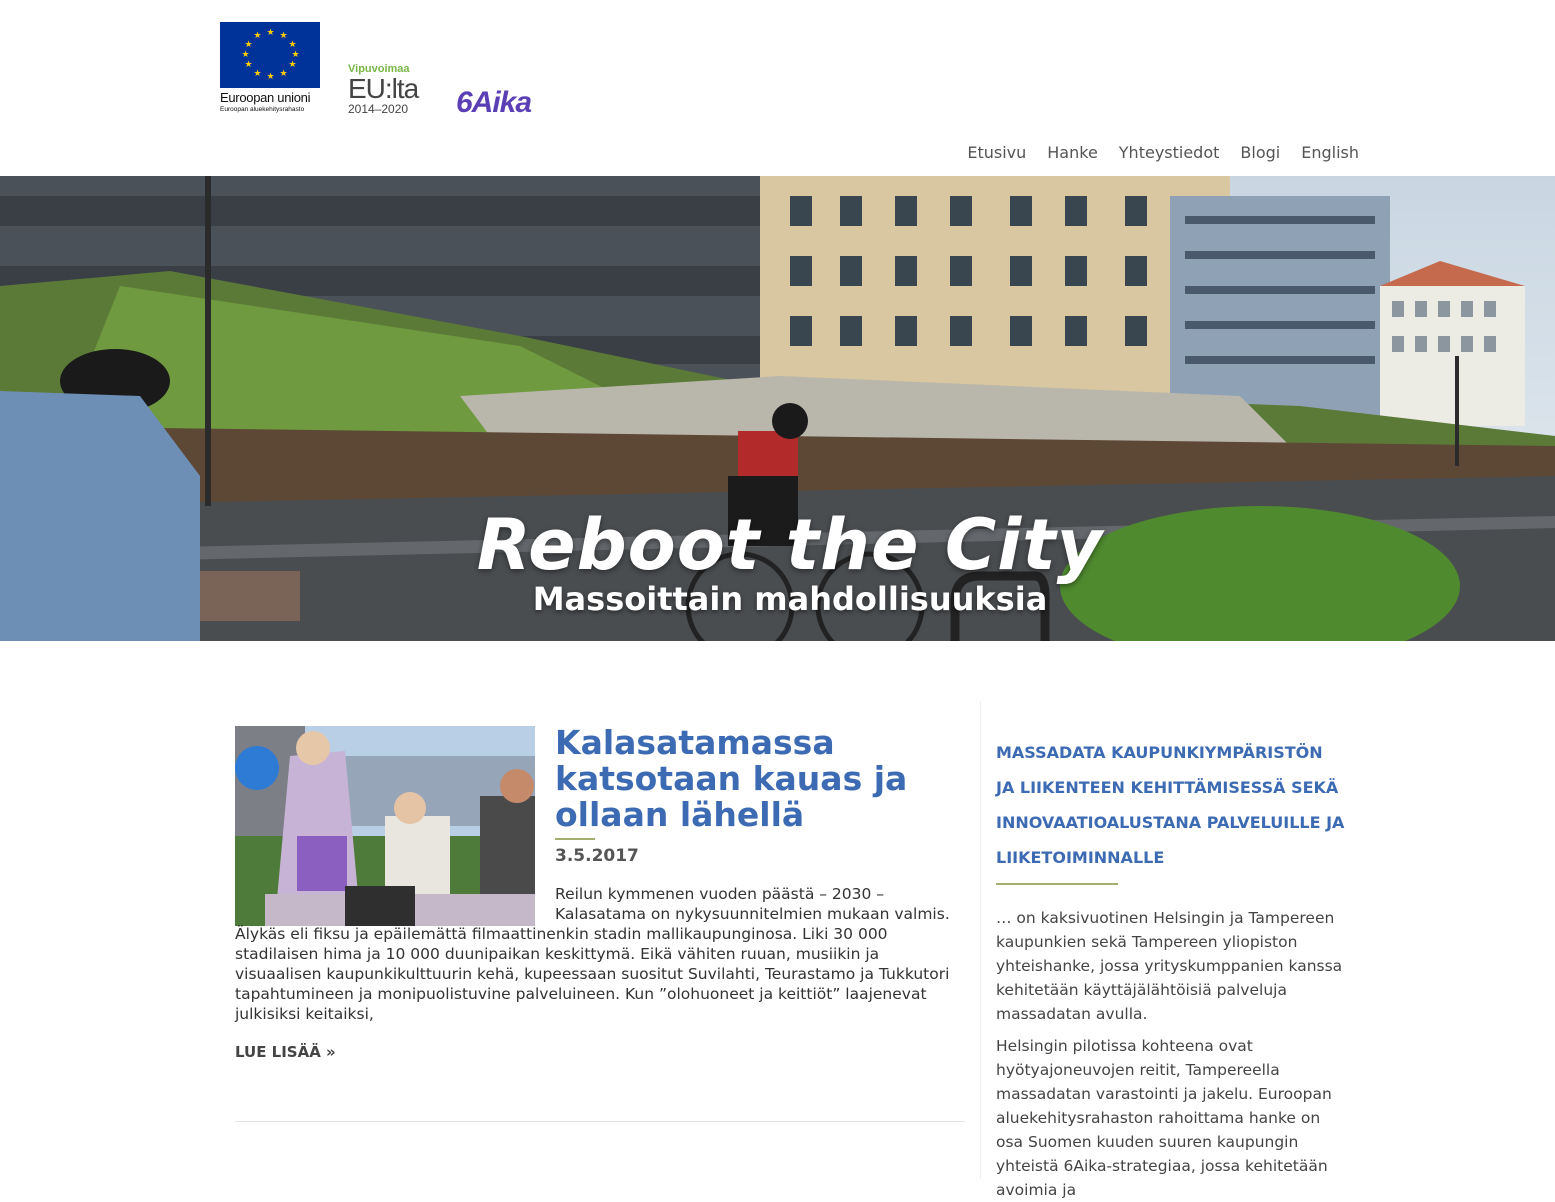  I want to click on nav-item-etusivu: Etusivu, so click(996, 152).